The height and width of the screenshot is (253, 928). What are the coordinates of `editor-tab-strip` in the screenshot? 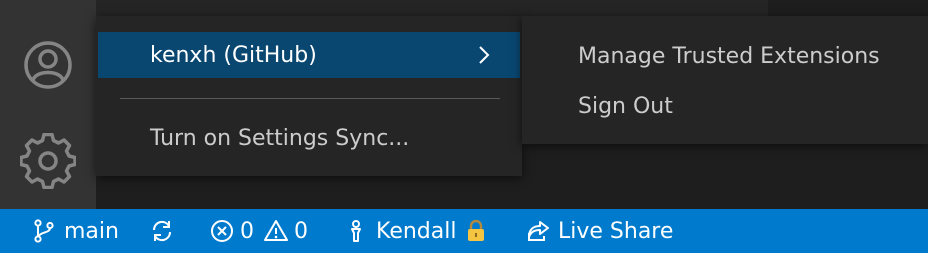 It's located at (432, 8).